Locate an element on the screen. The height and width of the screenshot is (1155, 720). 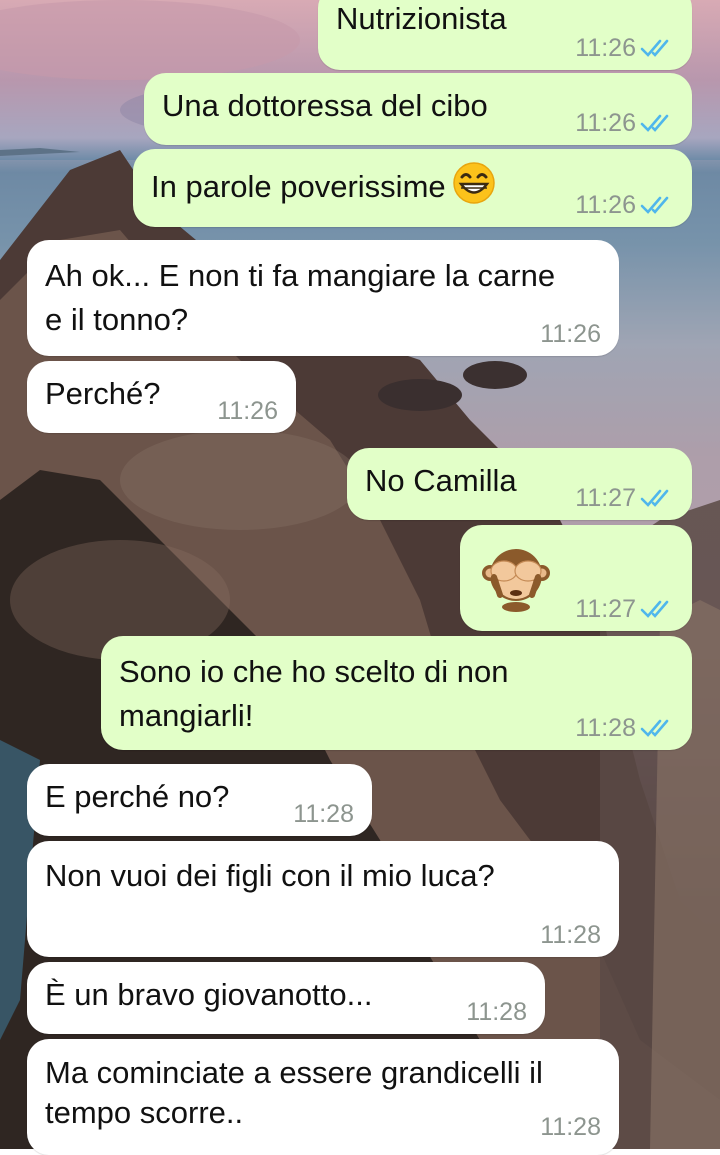
message-text: Non vuoi dei figli con il mio luca? is located at coordinates (270, 875).